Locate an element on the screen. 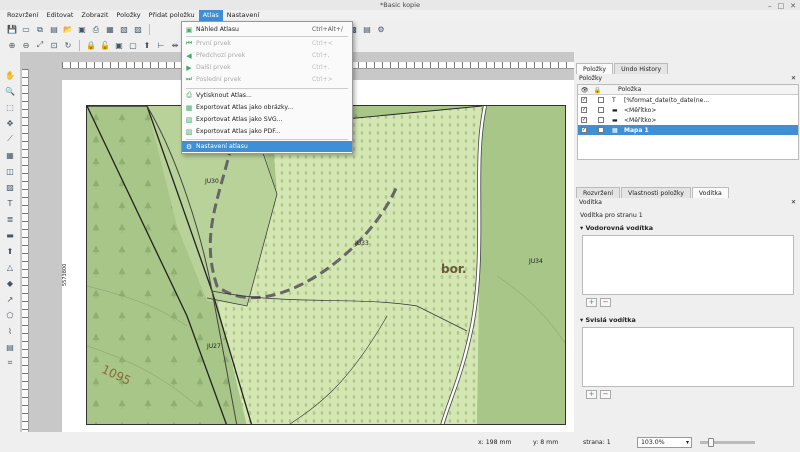 The height and width of the screenshot is (452, 800). tab-undo-history: Undo History is located at coordinates (641, 68).